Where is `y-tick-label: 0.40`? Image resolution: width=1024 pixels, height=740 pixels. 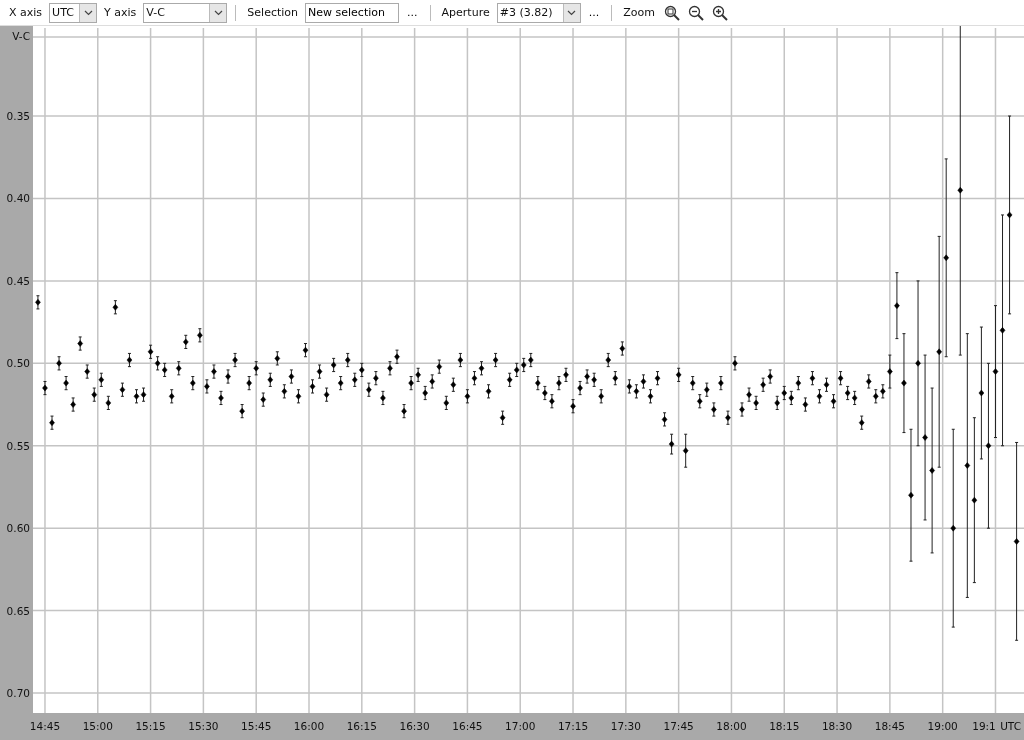
y-tick-label: 0.40 is located at coordinates (18, 198).